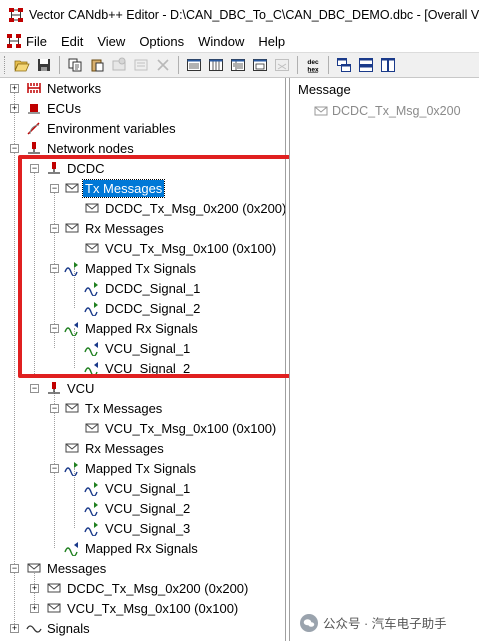 The image size is (479, 641). Describe the element at coordinates (131, 468) in the screenshot. I see `tree-item-vcu-mapped-tx-signals: Mapped Tx Signals` at that location.